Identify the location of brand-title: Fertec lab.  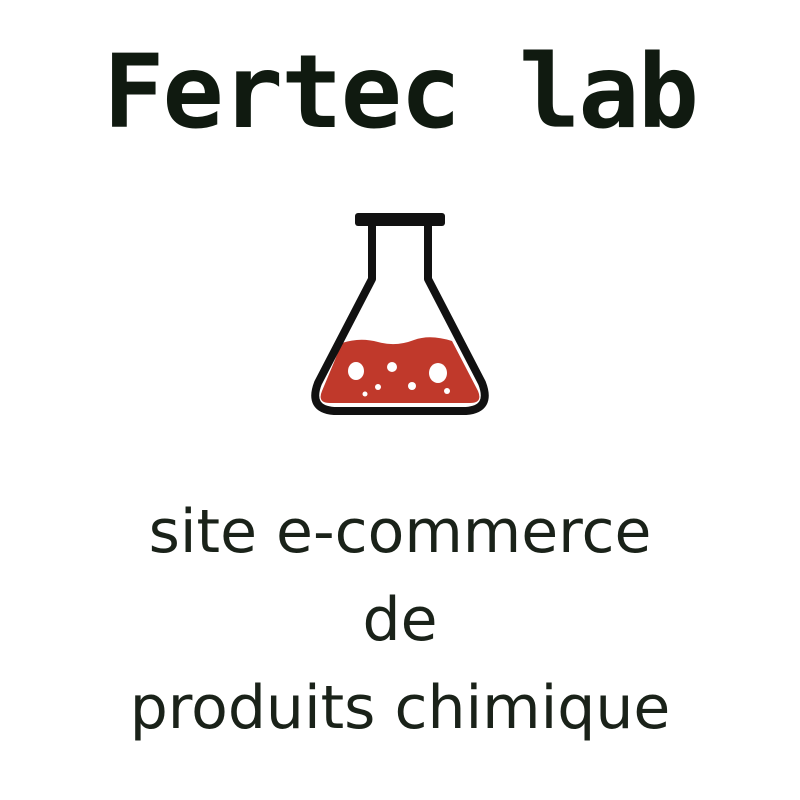
(400, 92).